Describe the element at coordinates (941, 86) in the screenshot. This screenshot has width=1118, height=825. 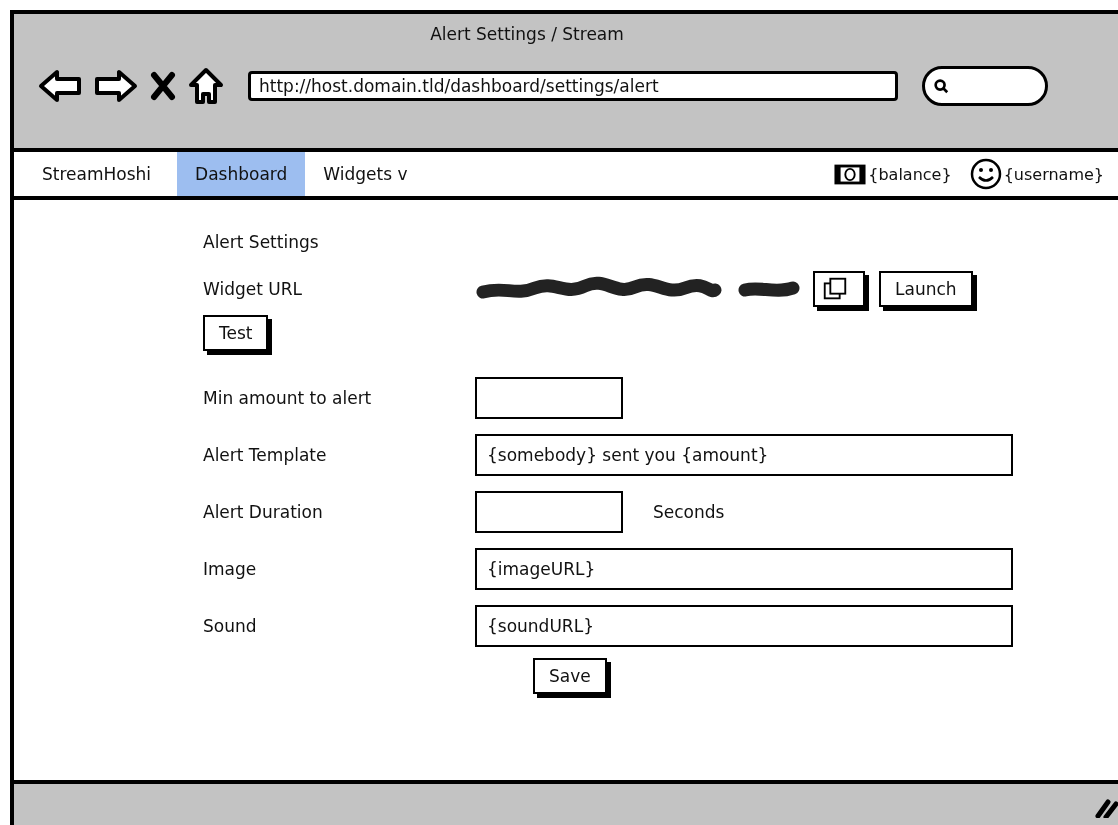
I see `search-icon` at that location.